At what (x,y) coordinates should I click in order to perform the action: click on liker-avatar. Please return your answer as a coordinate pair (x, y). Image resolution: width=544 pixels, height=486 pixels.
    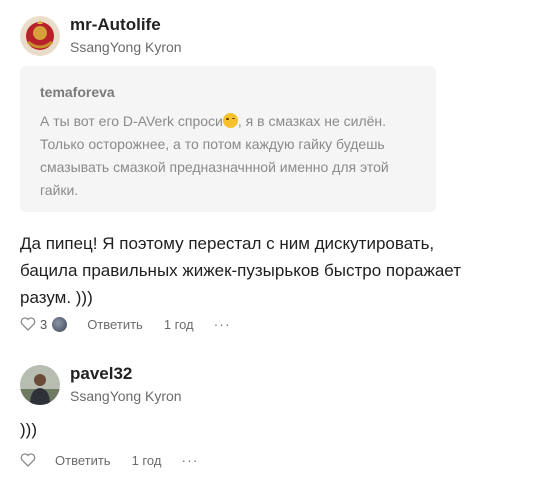
    Looking at the image, I should click on (60, 324).